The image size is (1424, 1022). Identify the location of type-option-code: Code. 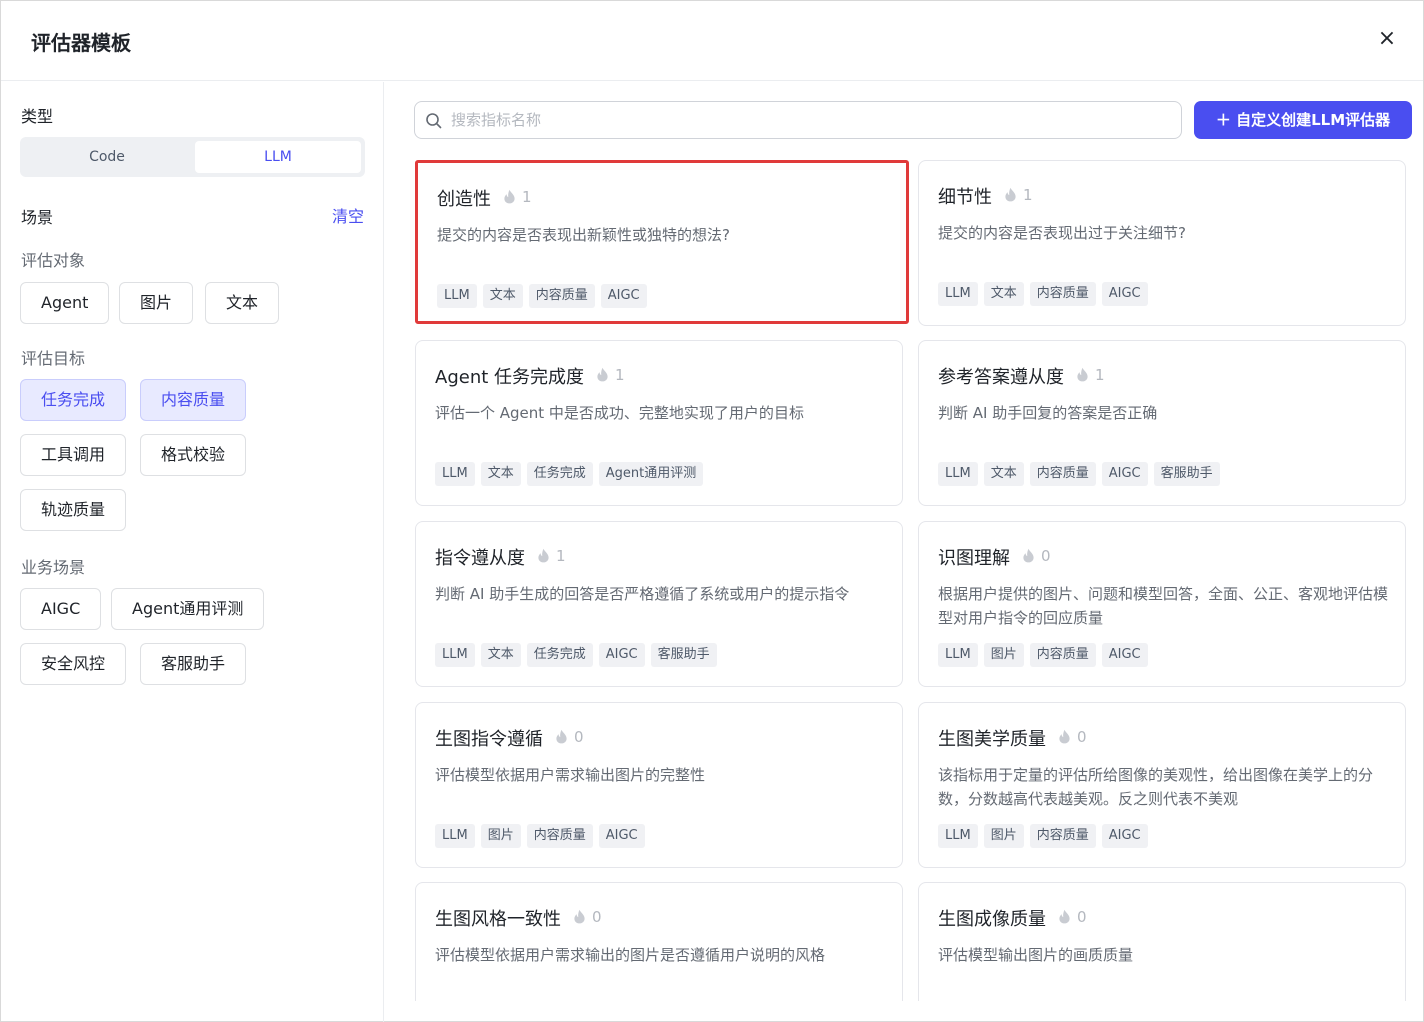
(107, 157).